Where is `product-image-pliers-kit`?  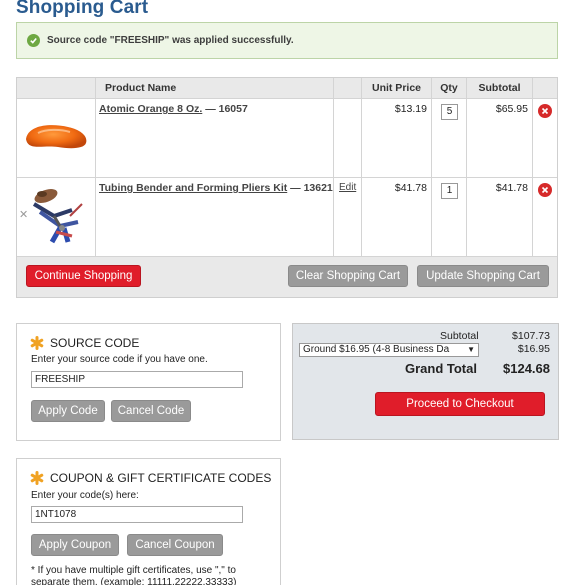
product-image-pliers-kit is located at coordinates (56, 217).